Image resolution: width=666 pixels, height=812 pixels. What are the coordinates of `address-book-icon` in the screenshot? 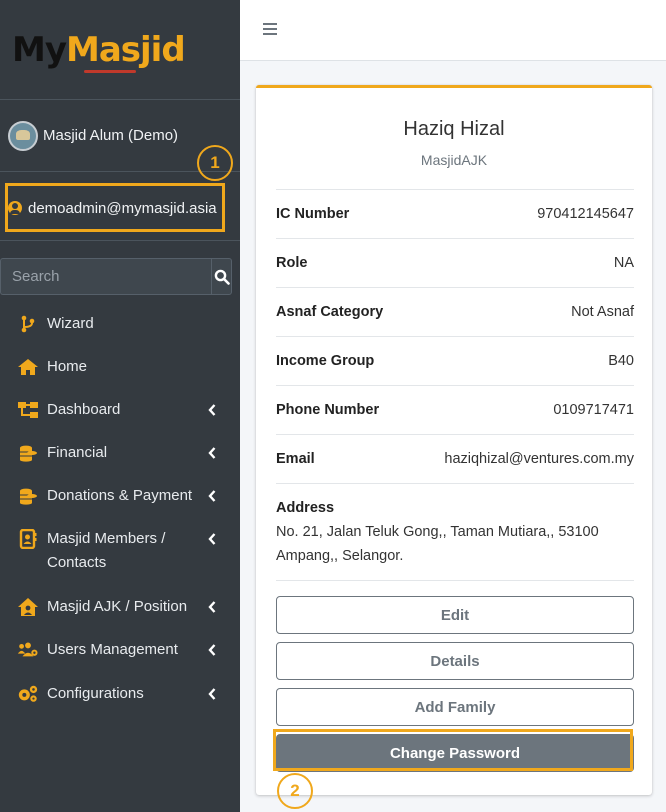 It's located at (28, 539).